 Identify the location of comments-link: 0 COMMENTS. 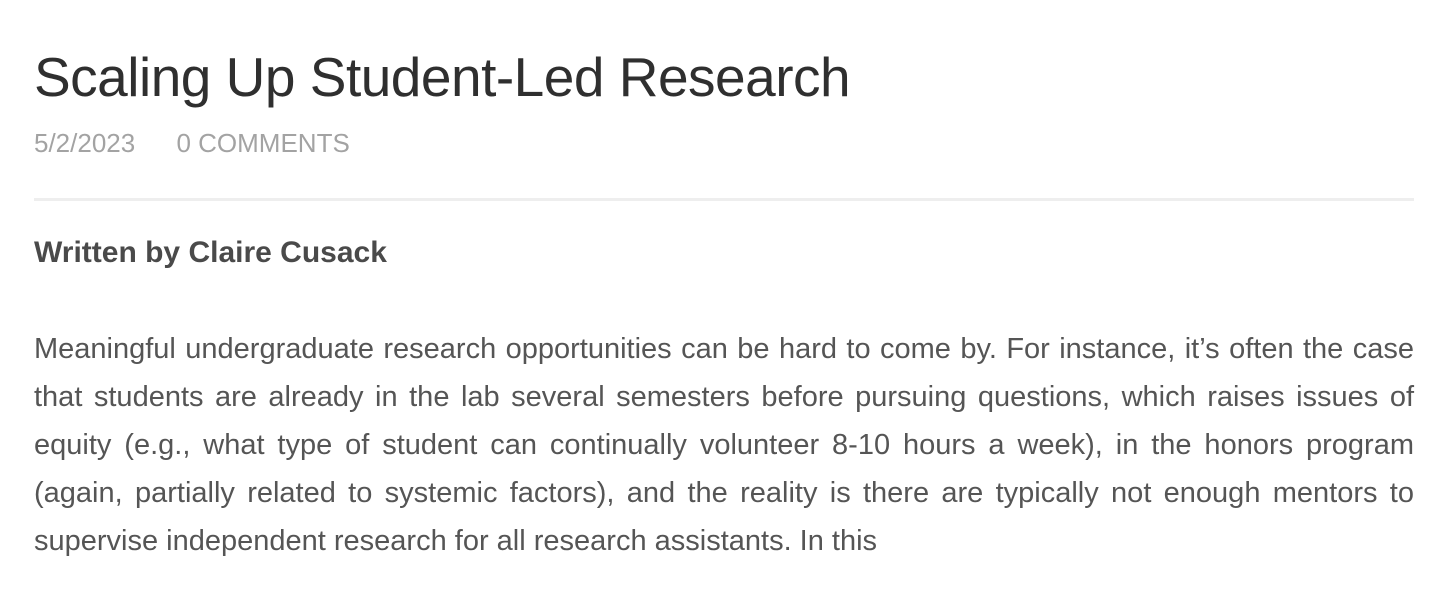
(262, 143).